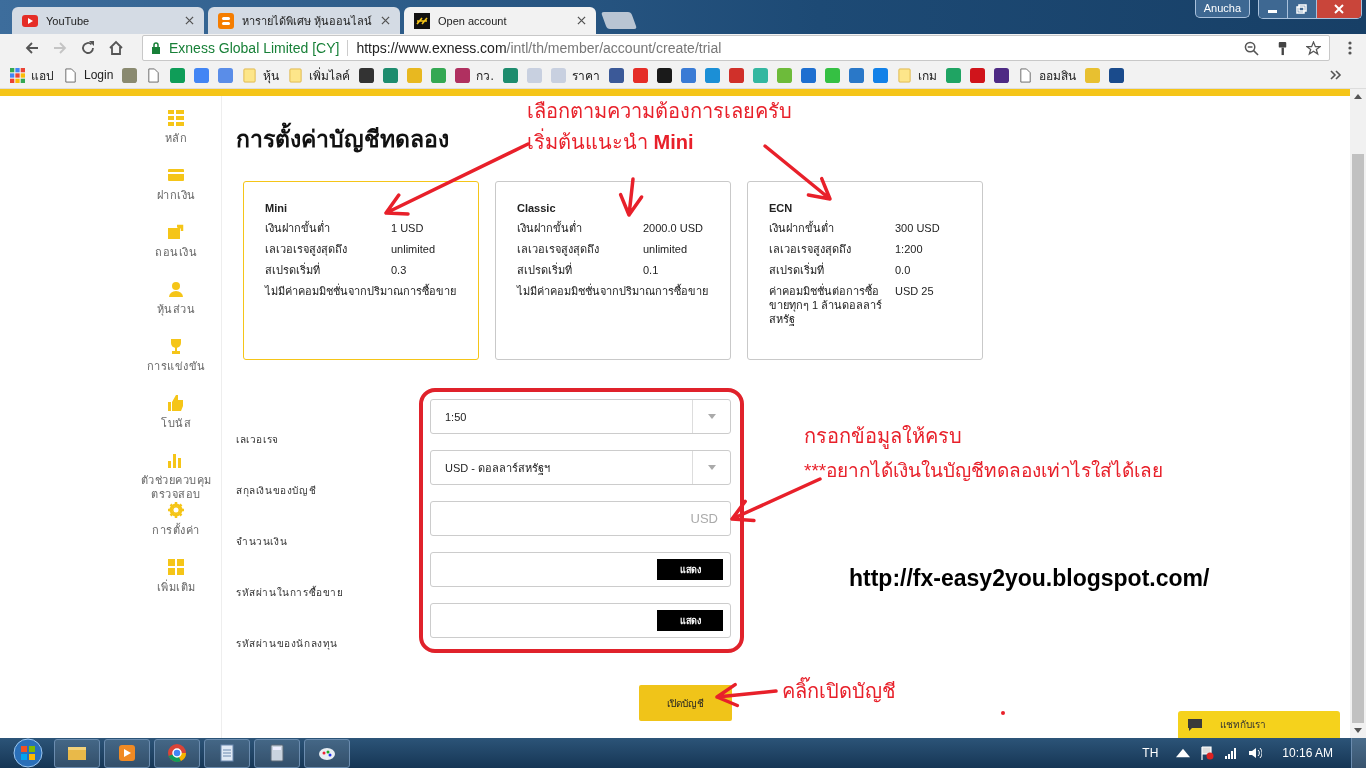 Image resolution: width=1366 pixels, height=768 pixels. Describe the element at coordinates (474, 75) in the screenshot. I see `bookmark: กว.` at that location.